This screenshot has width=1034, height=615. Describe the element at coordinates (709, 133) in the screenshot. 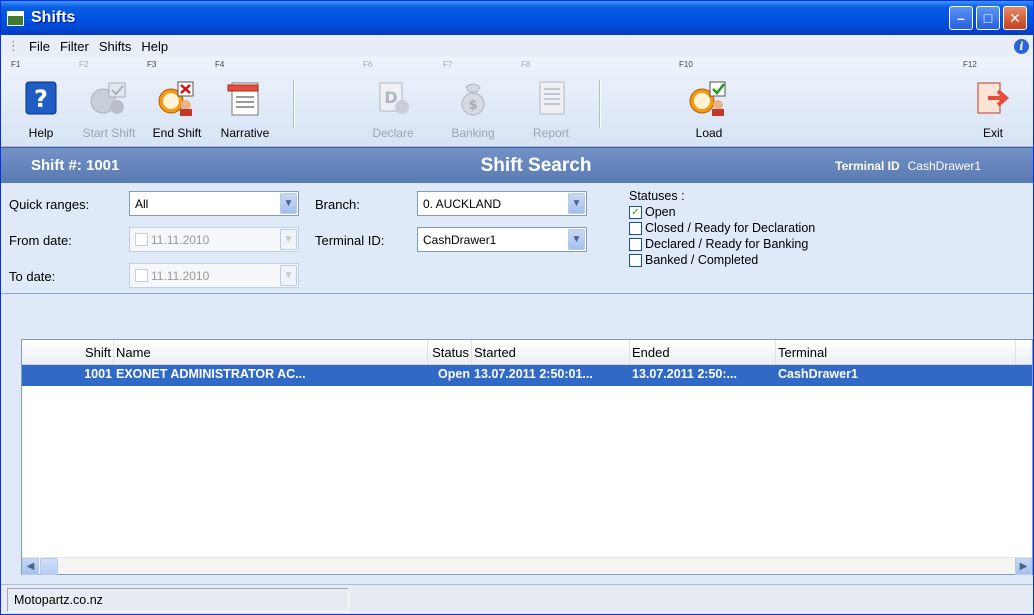

I see `load-label: Load` at that location.